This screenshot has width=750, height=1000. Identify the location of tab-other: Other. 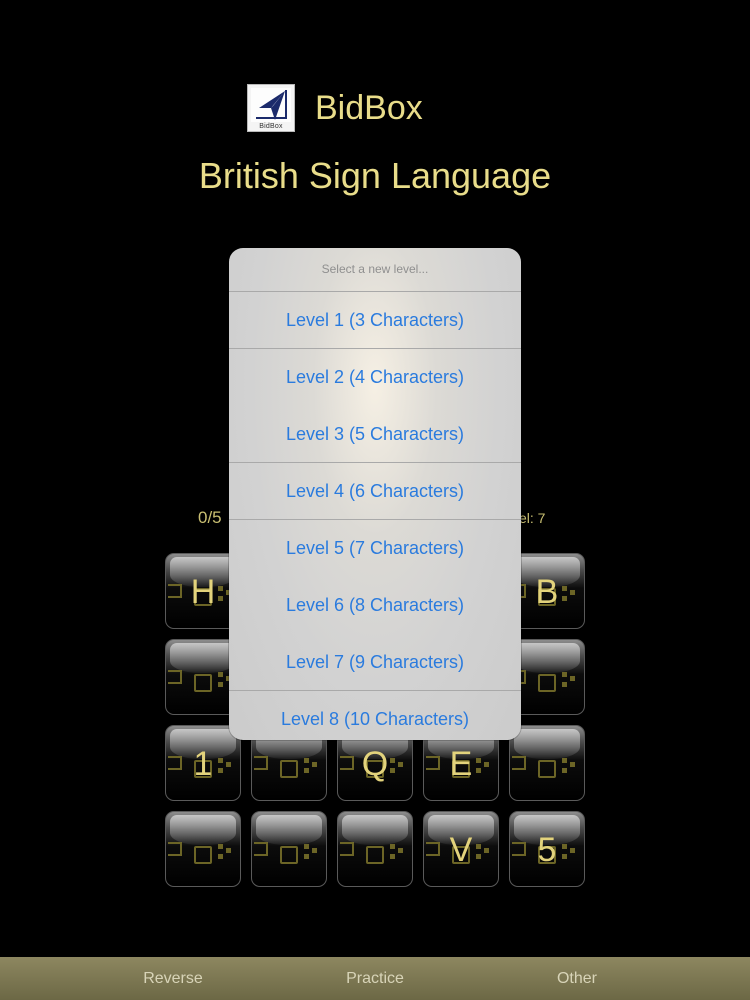
(577, 978).